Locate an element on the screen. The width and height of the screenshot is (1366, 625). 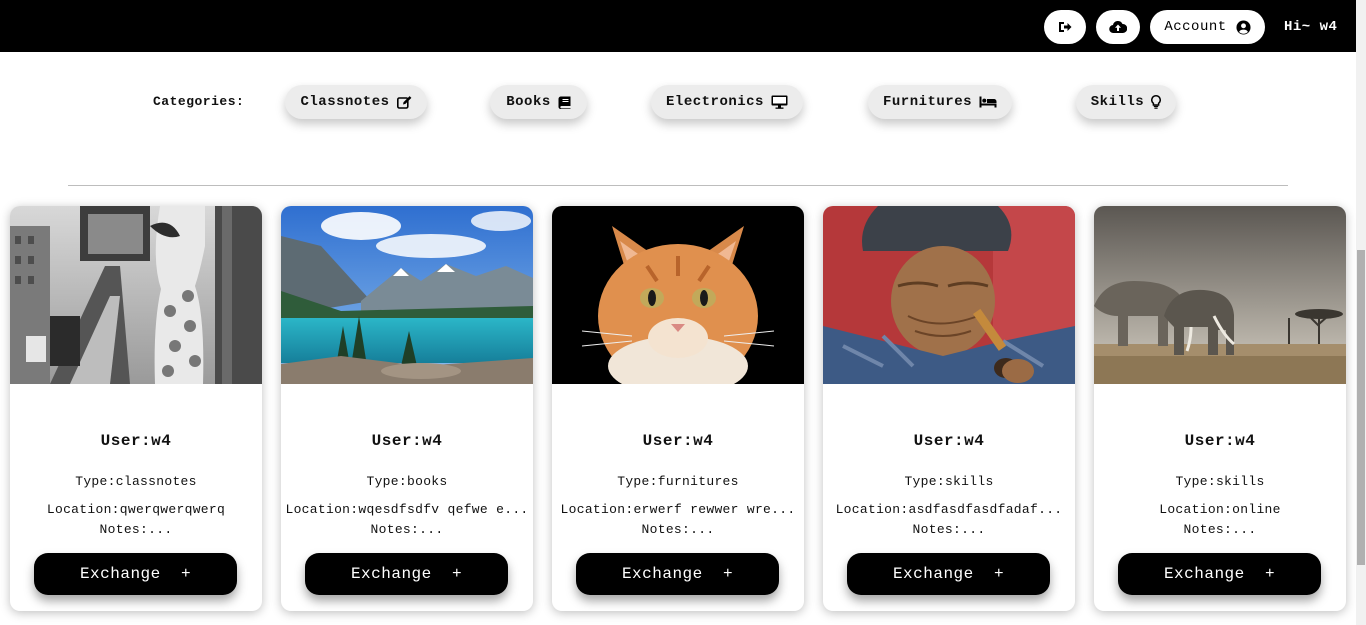
book-icon is located at coordinates (564, 102).